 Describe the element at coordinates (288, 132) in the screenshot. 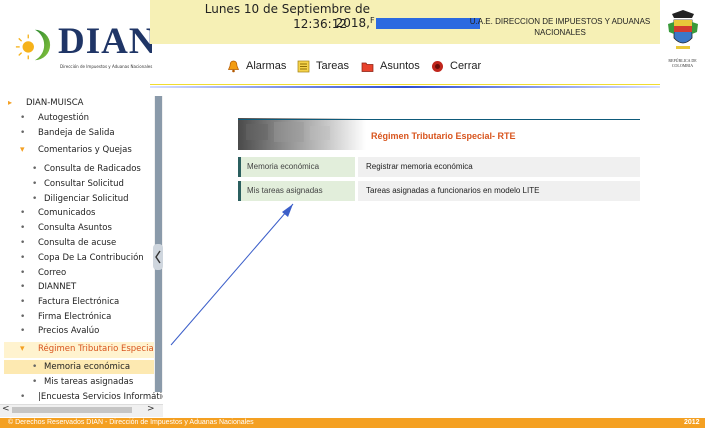

I see `office-image-icon` at that location.